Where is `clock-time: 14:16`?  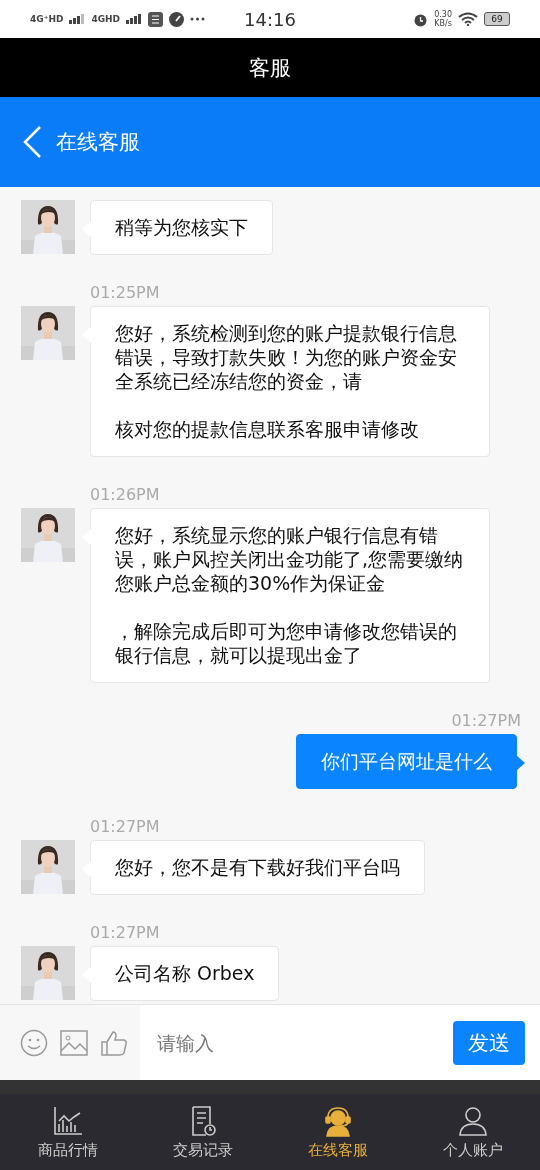 clock-time: 14:16 is located at coordinates (270, 19).